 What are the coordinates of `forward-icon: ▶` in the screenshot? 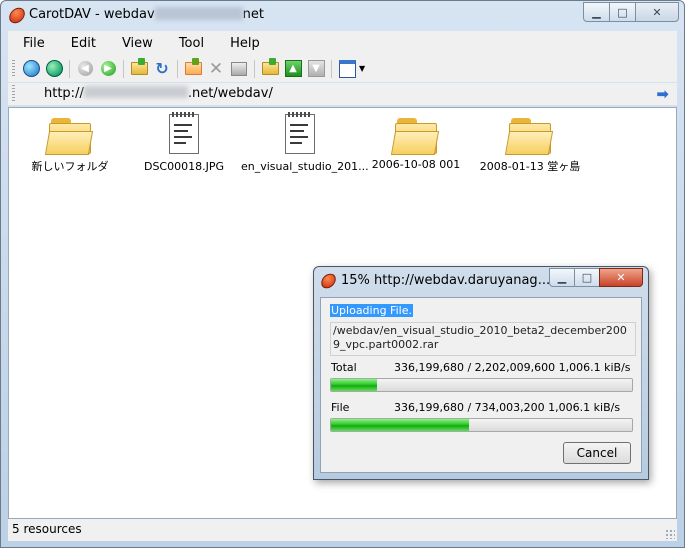 It's located at (108, 68).